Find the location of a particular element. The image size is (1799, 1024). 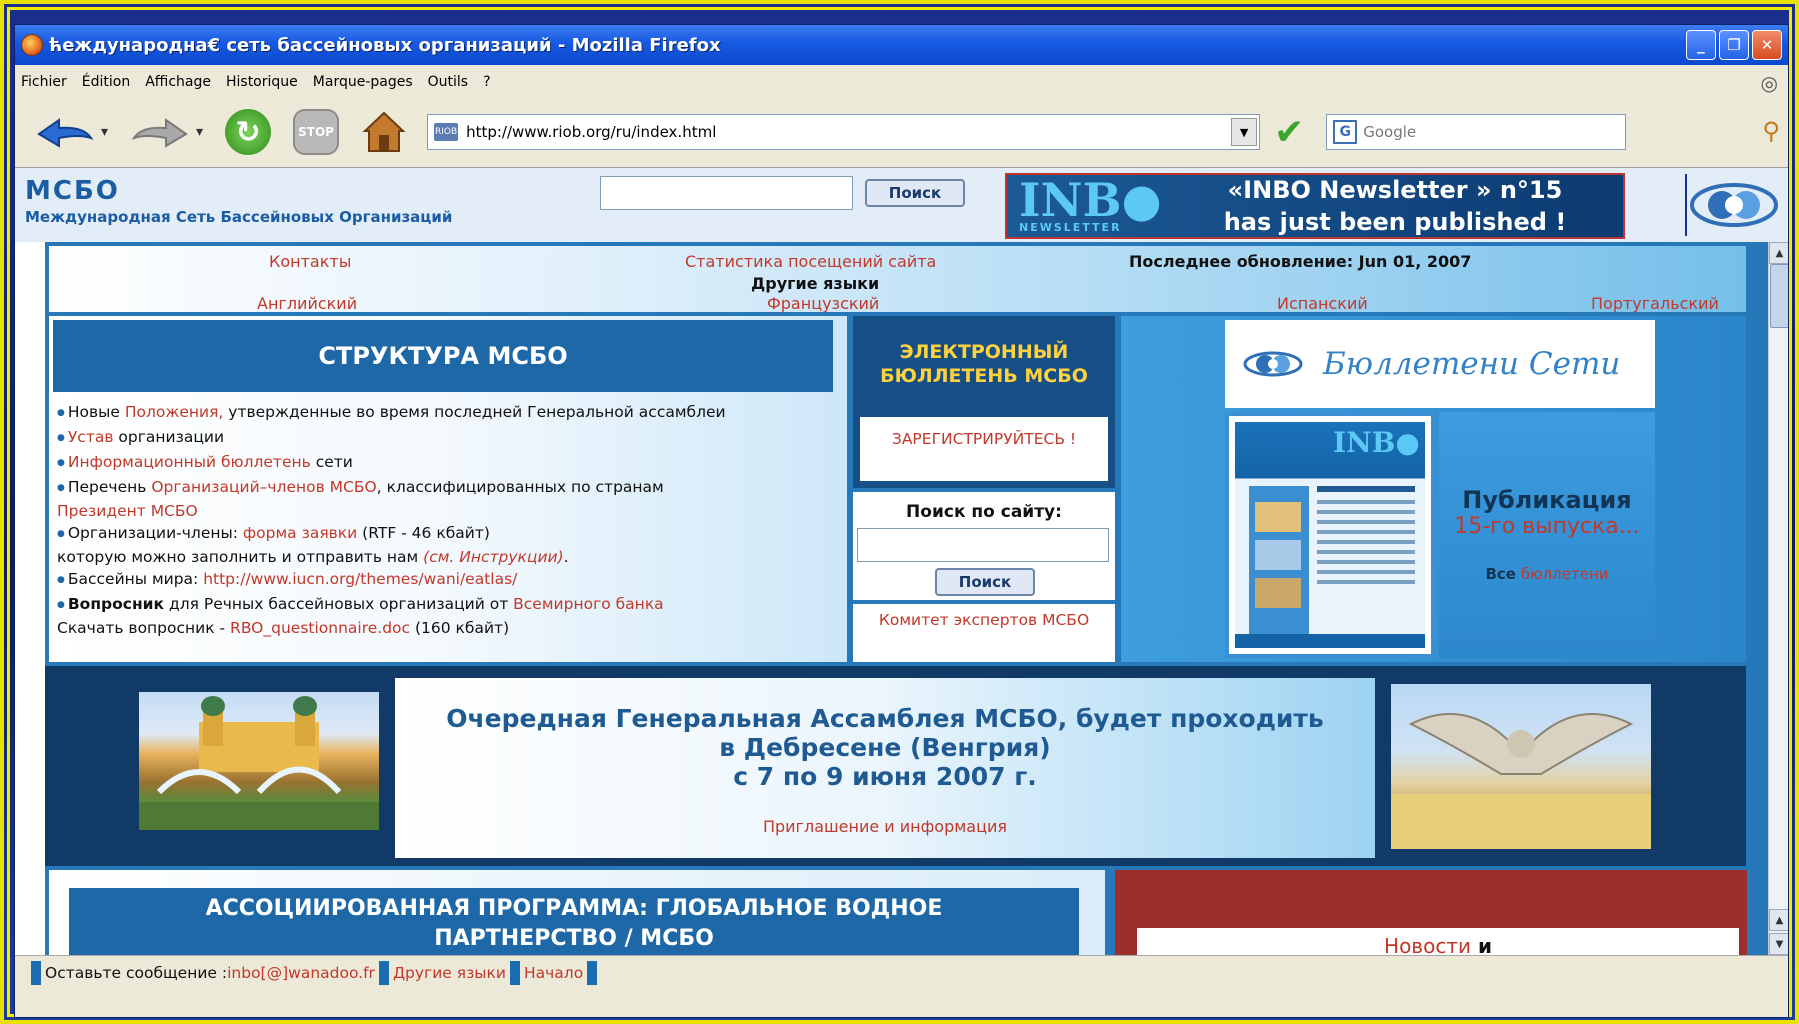

inbo-banner-line2: has just been published ! is located at coordinates (1395, 222).